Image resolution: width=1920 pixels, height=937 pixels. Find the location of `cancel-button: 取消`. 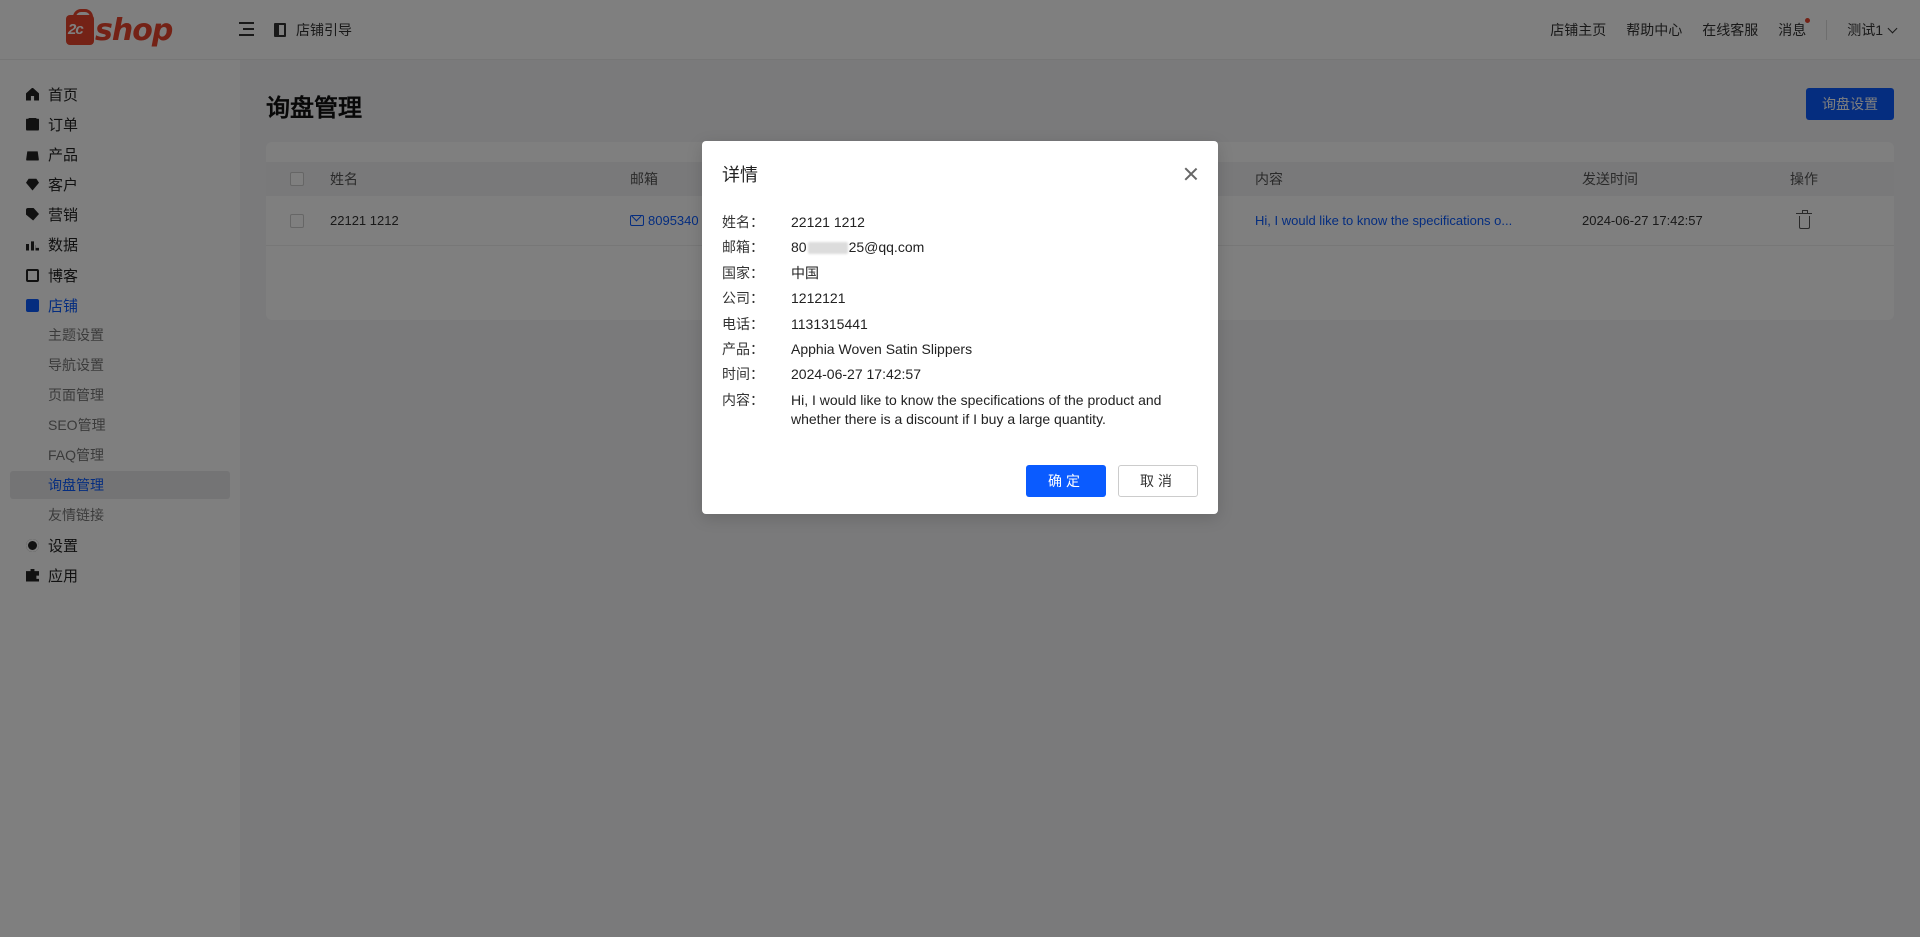

cancel-button: 取消 is located at coordinates (1158, 481).